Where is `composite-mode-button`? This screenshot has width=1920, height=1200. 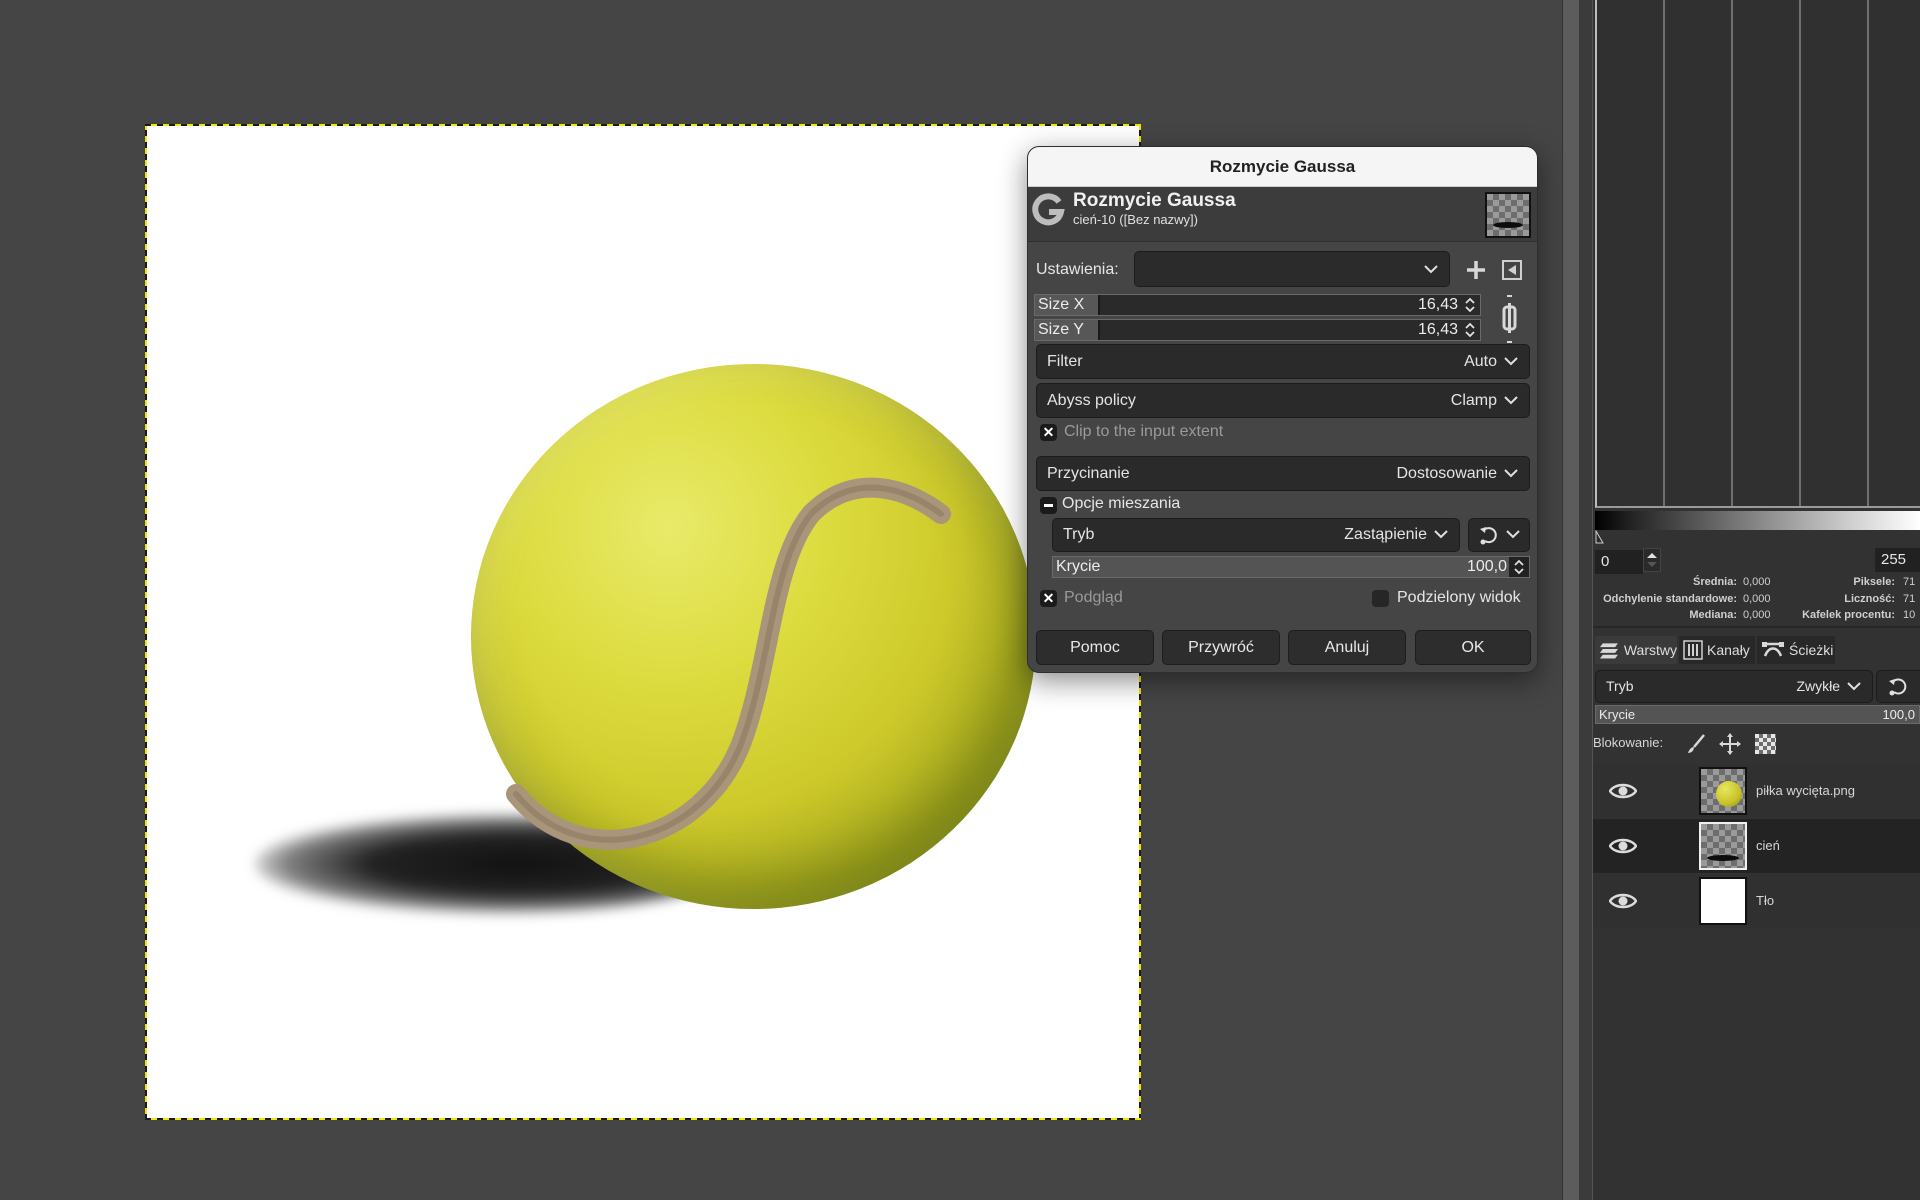 composite-mode-button is located at coordinates (1499, 535).